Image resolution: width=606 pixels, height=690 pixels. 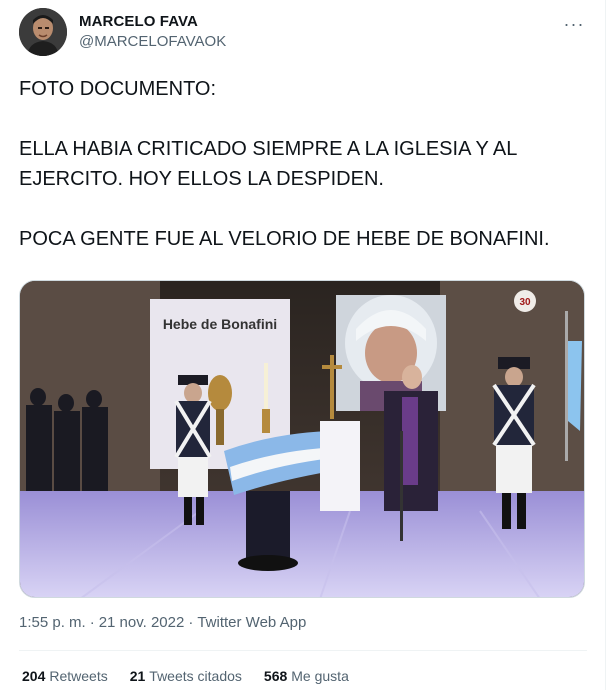 What do you see at coordinates (137, 676) in the screenshot?
I see `quotes-count: 21` at bounding box center [137, 676].